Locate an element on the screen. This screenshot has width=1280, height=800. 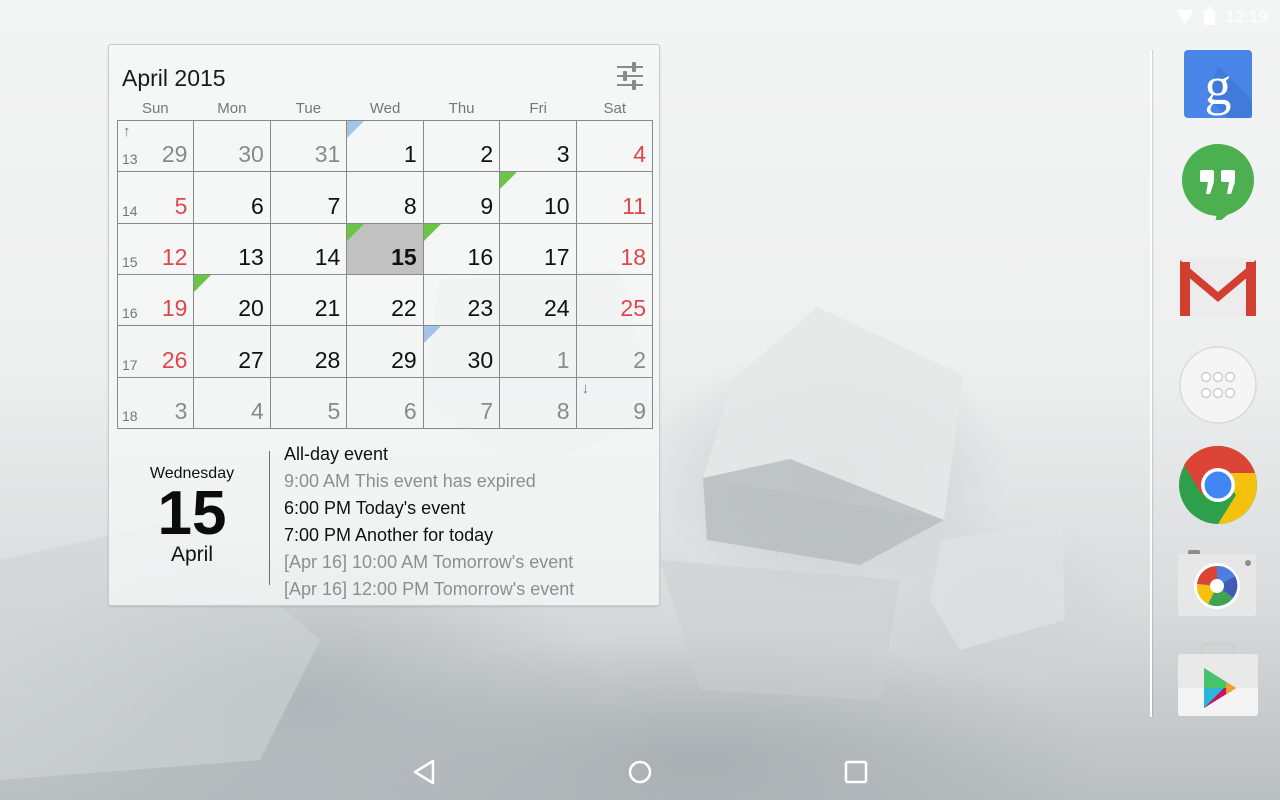
recents-button is located at coordinates (856, 772).